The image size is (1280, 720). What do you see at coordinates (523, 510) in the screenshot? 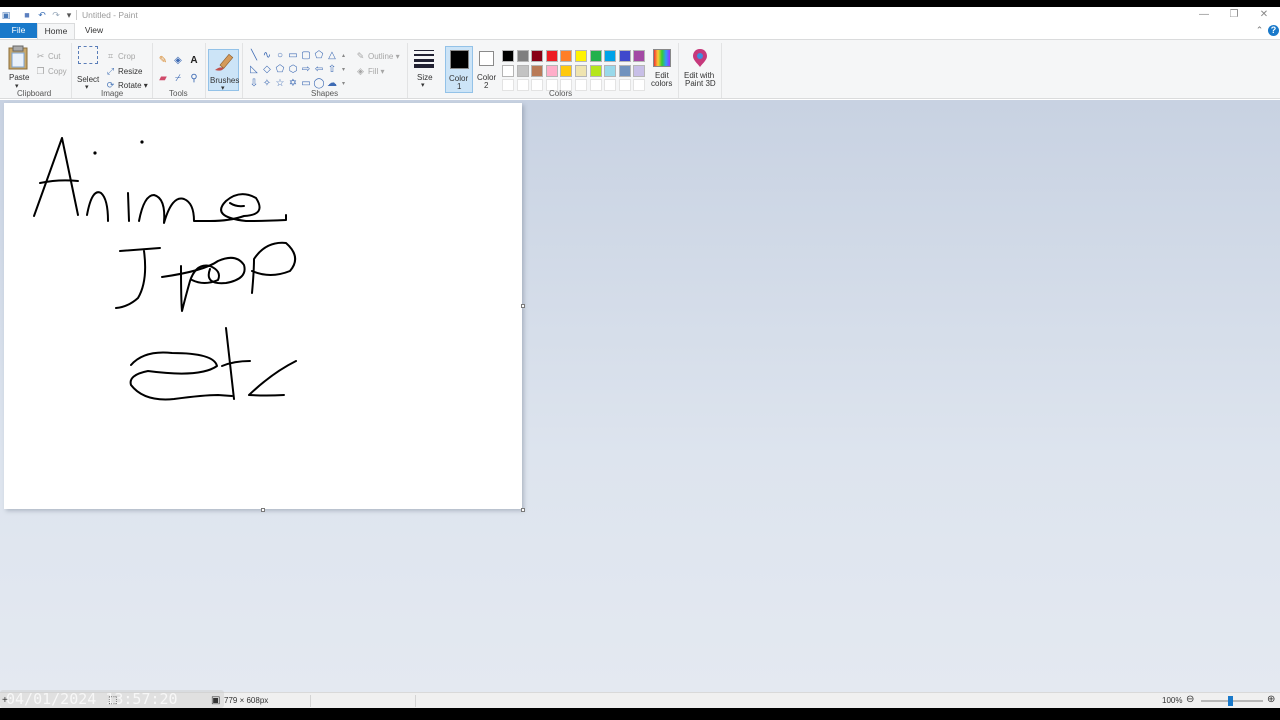
I see `canvas-resize-handle-corner` at bounding box center [523, 510].